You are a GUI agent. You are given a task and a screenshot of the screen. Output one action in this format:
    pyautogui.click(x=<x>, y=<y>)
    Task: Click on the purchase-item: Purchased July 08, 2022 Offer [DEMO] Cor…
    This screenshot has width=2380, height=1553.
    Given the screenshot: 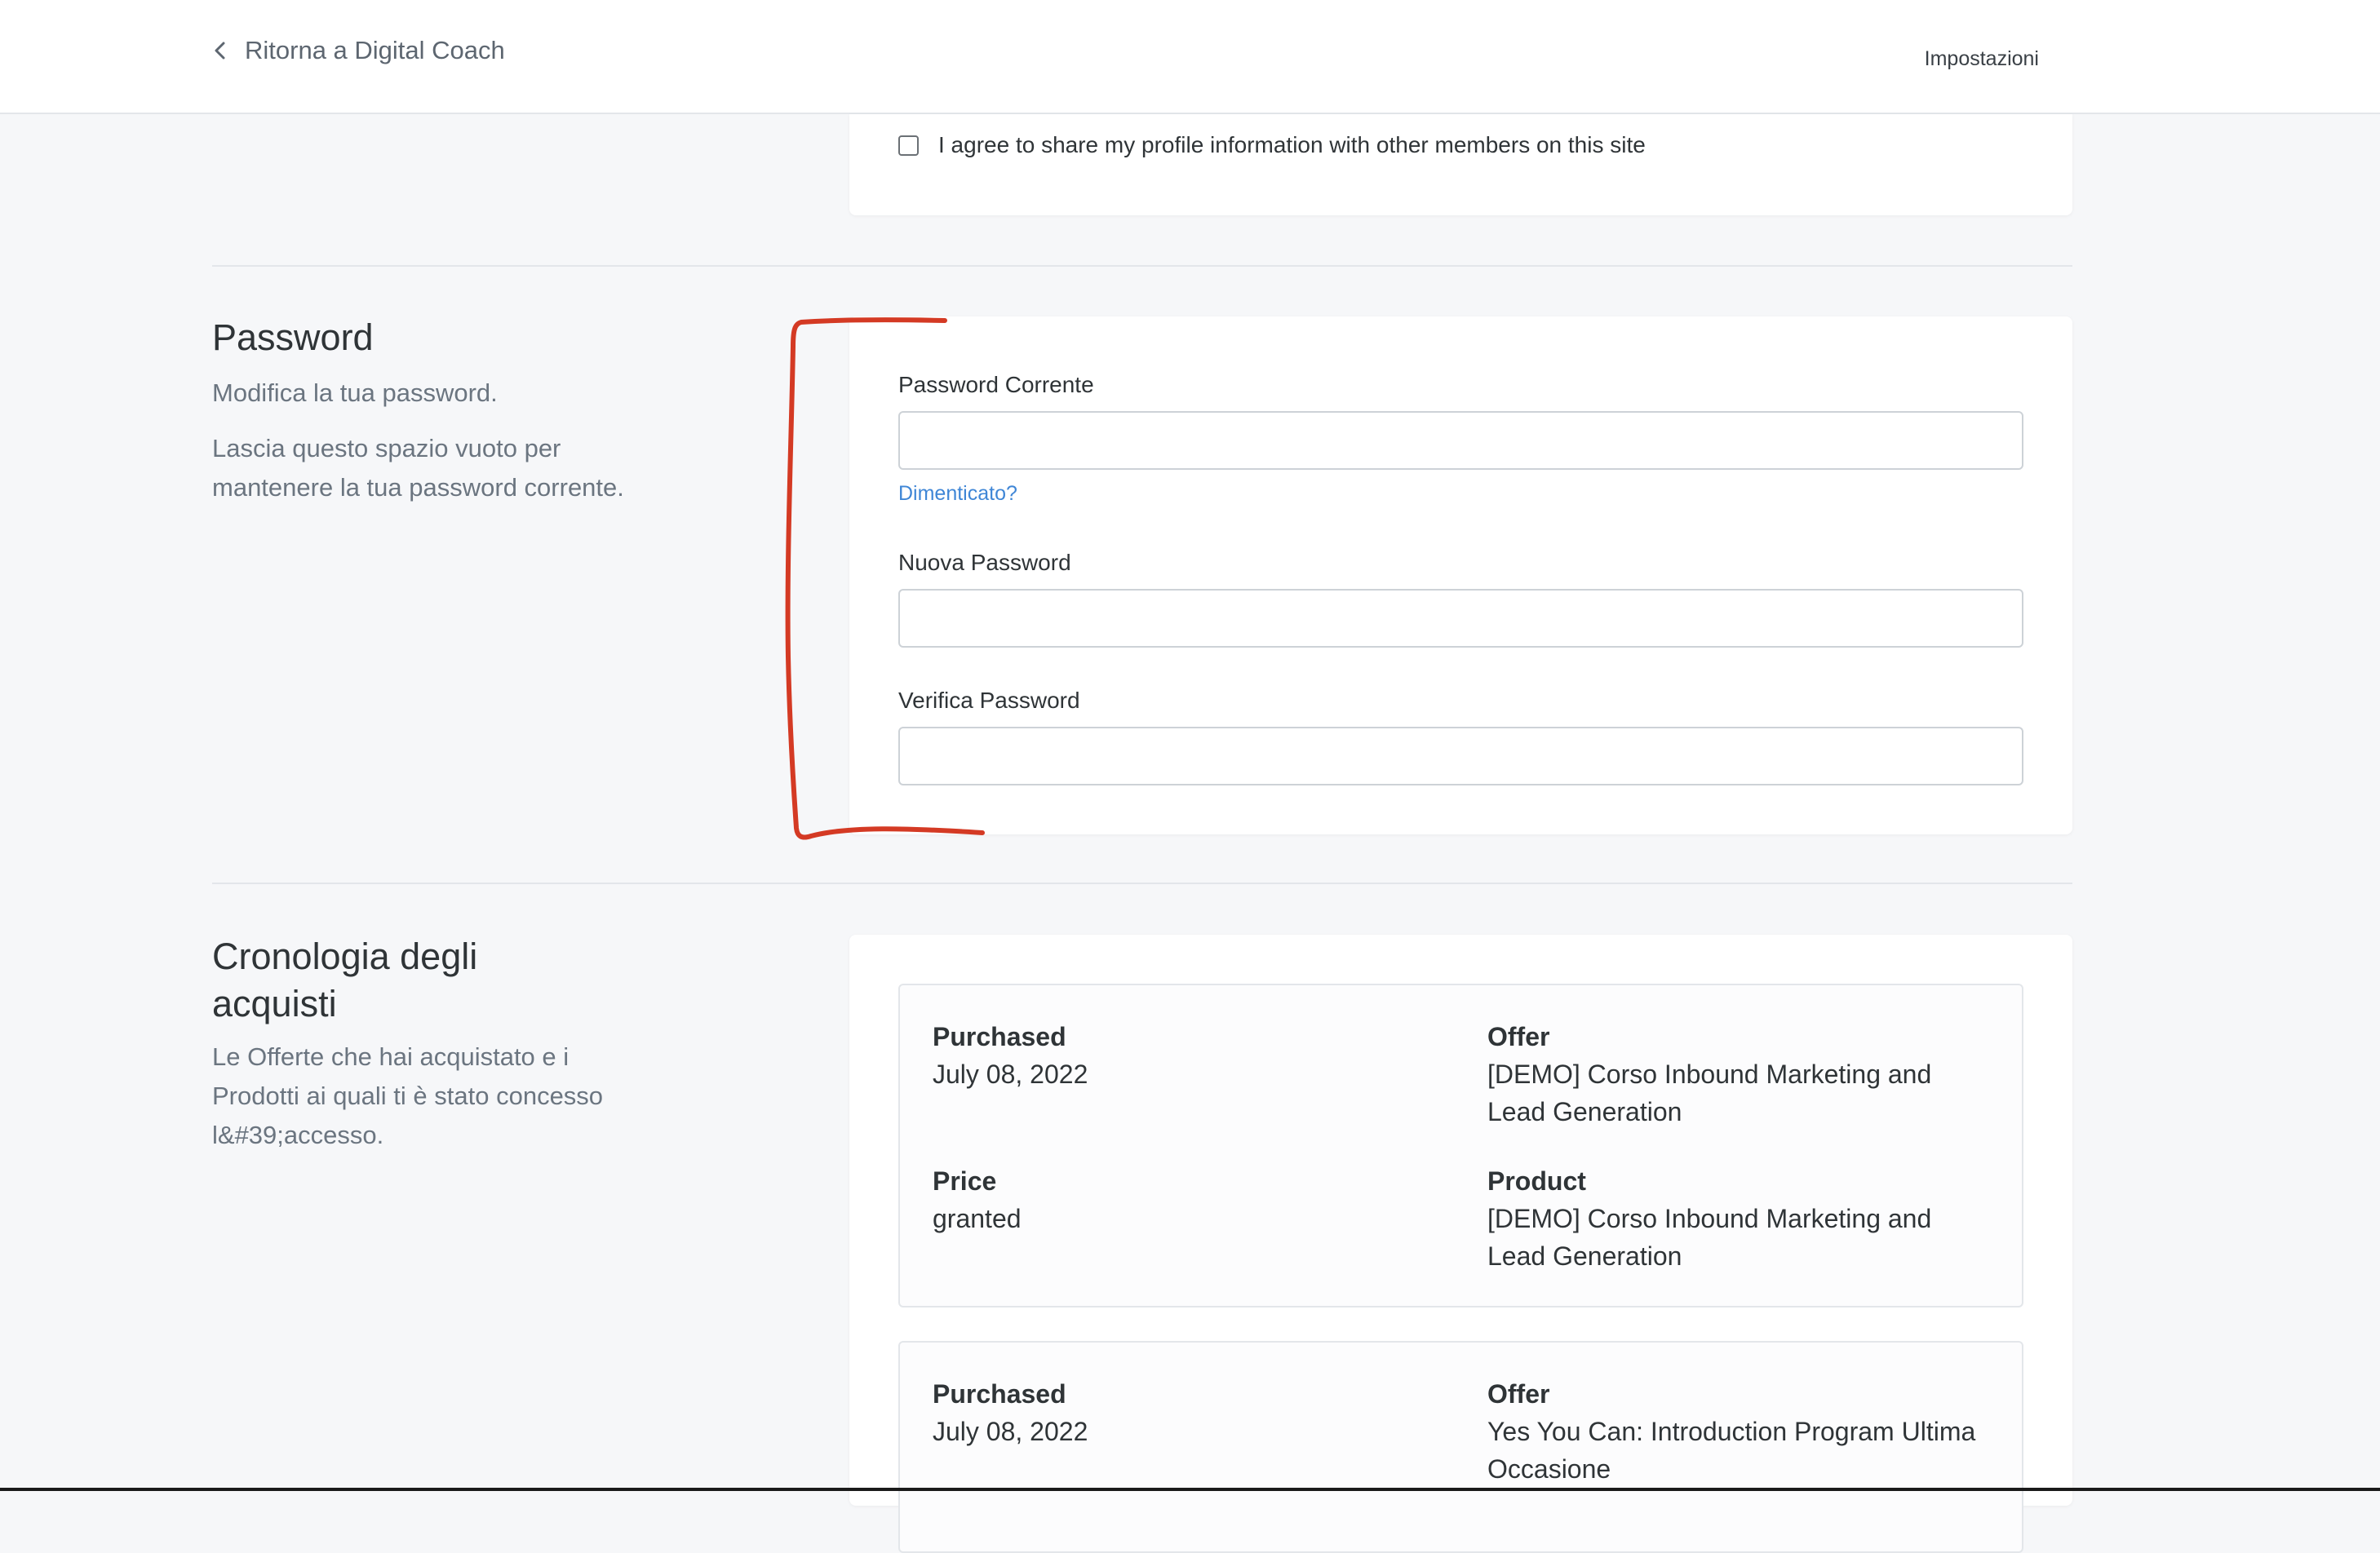 What is the action you would take?
    pyautogui.click(x=1460, y=1145)
    